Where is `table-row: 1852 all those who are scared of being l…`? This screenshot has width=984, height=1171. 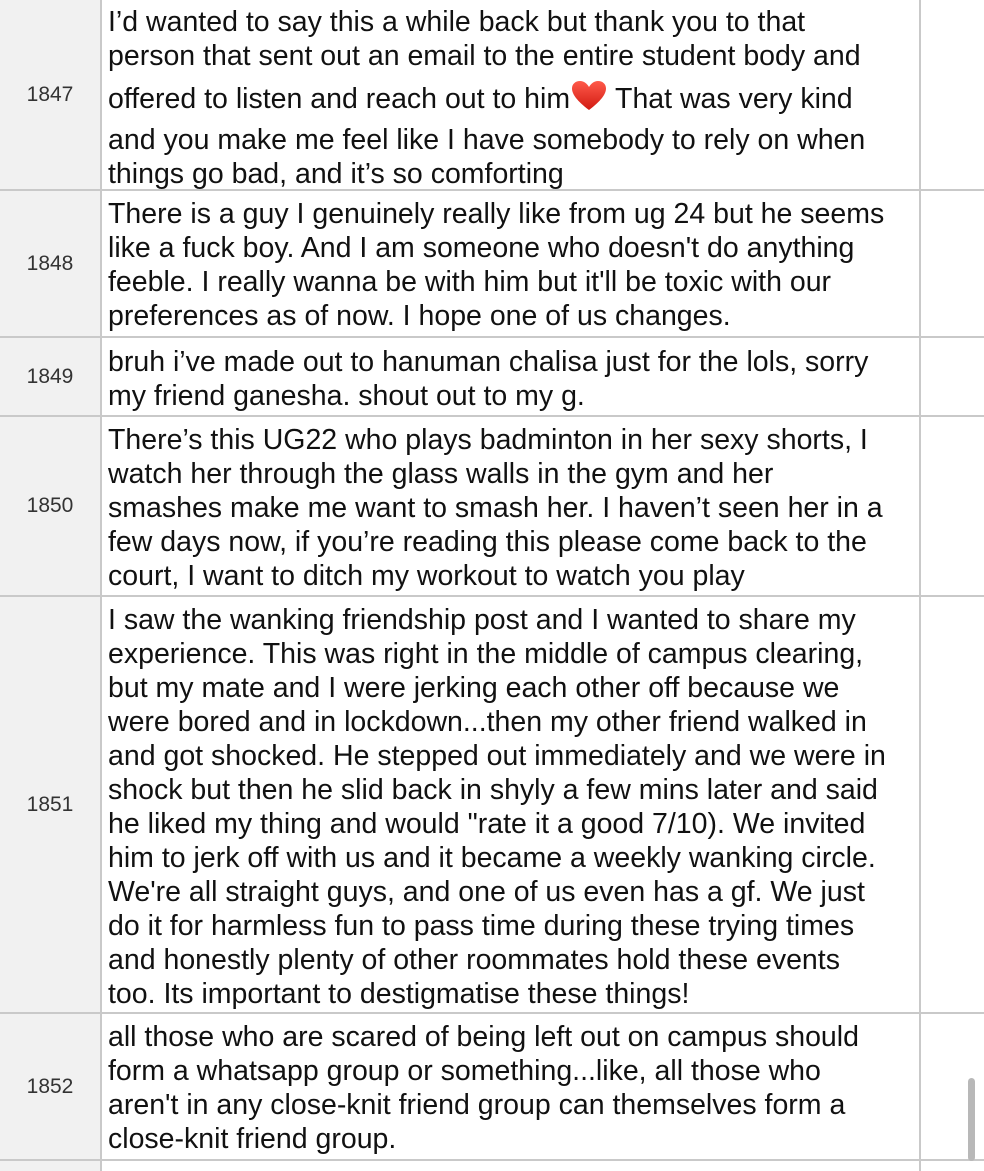
table-row: 1852 all those who are scared of being l… is located at coordinates (492, 1086).